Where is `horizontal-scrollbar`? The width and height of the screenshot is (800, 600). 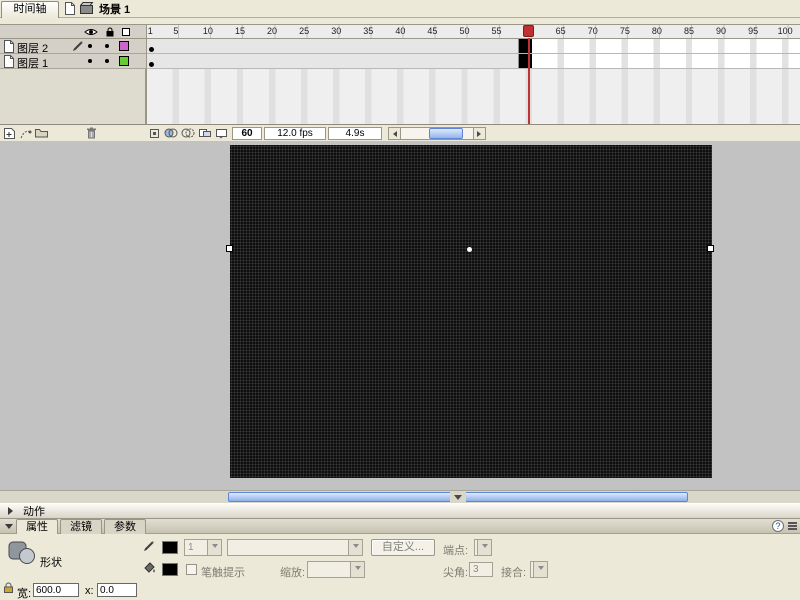
horizontal-scrollbar is located at coordinates (400, 496).